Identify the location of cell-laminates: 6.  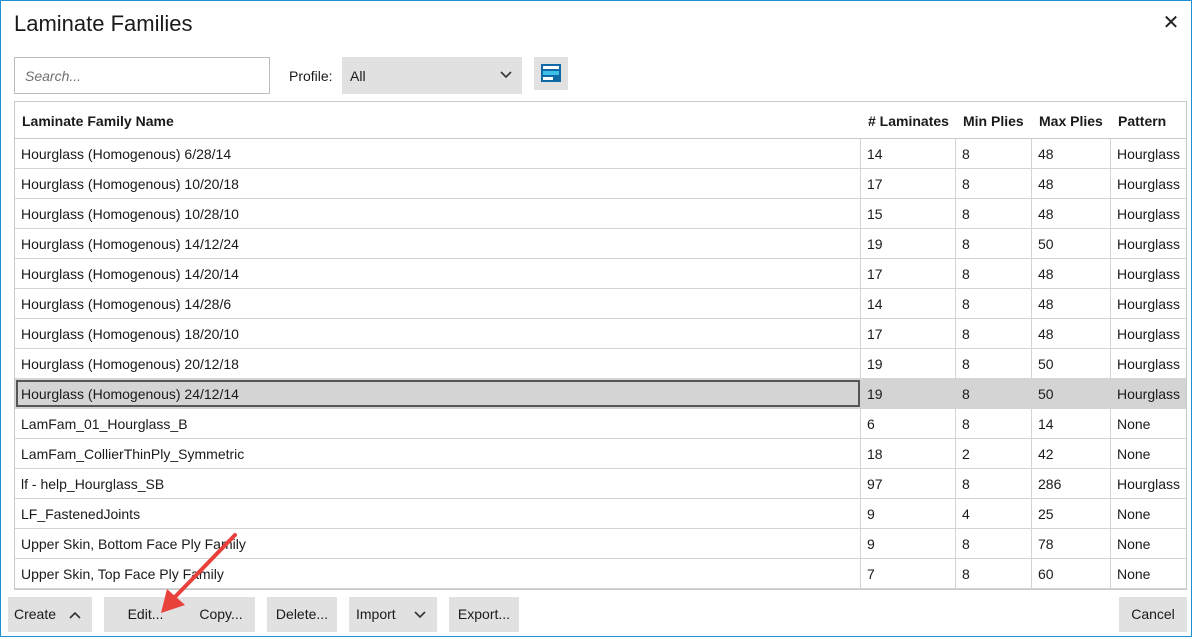
(871, 424).